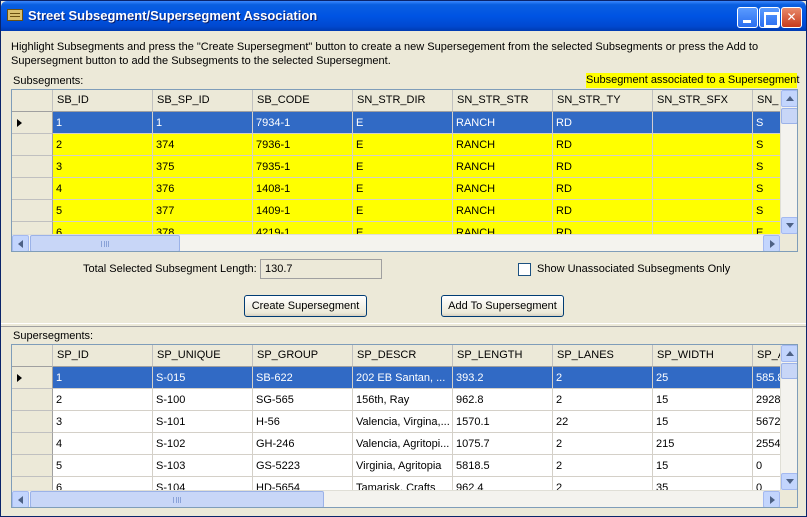  What do you see at coordinates (503, 422) in the screenshot?
I see `table-cell: 1570.1` at bounding box center [503, 422].